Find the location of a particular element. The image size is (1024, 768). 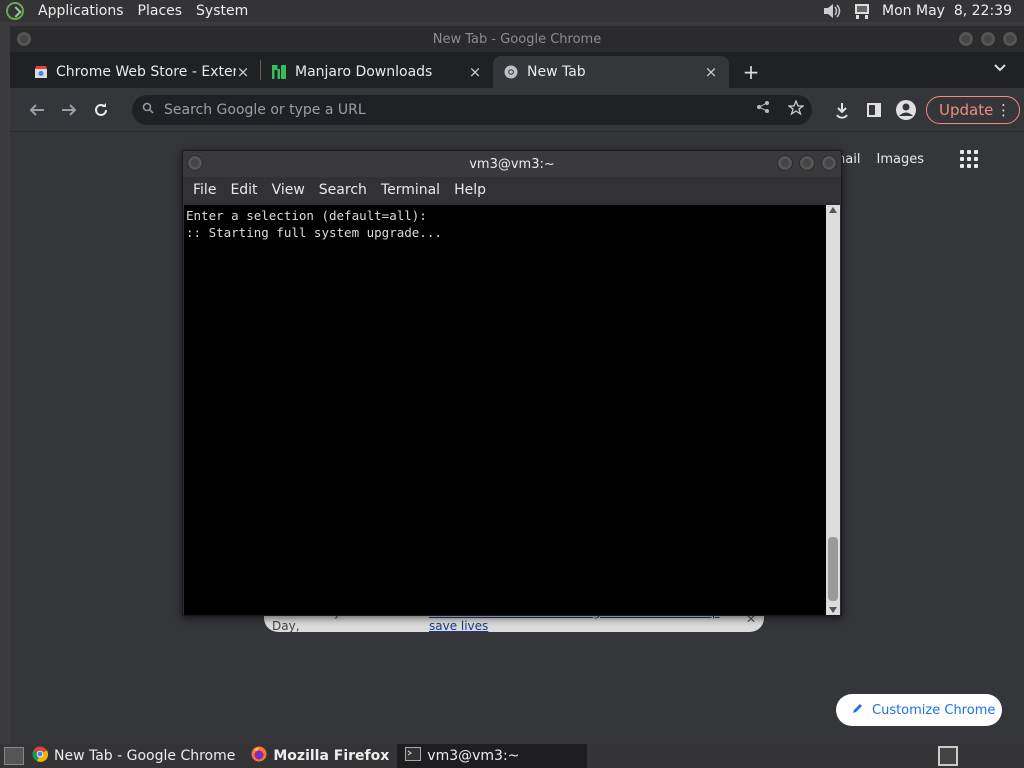

terminal-title: vm3@vm3:~ is located at coordinates (512, 164).